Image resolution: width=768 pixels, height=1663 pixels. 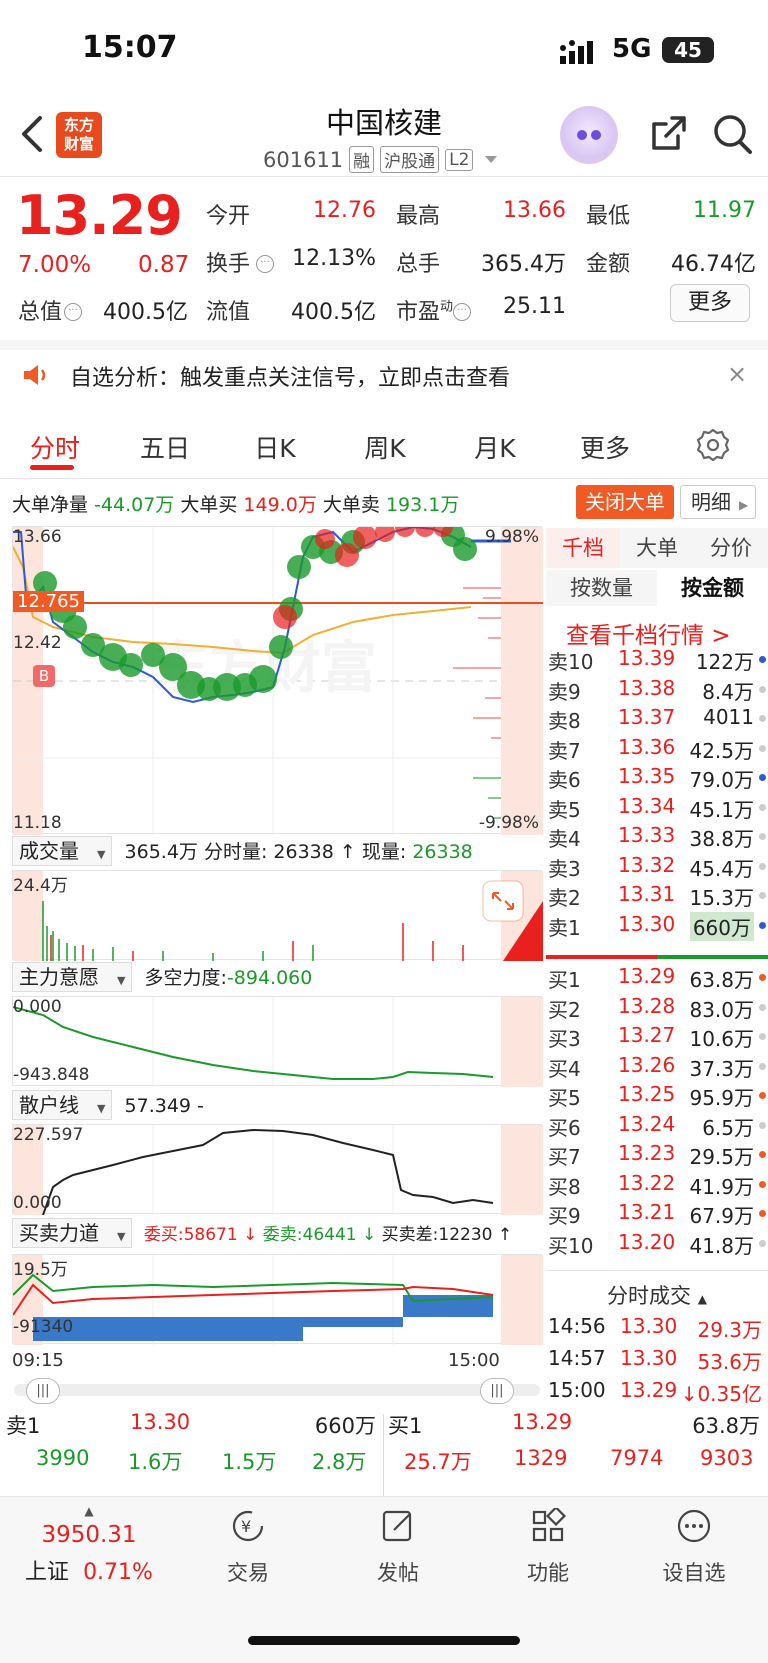 I want to click on tab-by-amount: 按金额, so click(x=712, y=588).